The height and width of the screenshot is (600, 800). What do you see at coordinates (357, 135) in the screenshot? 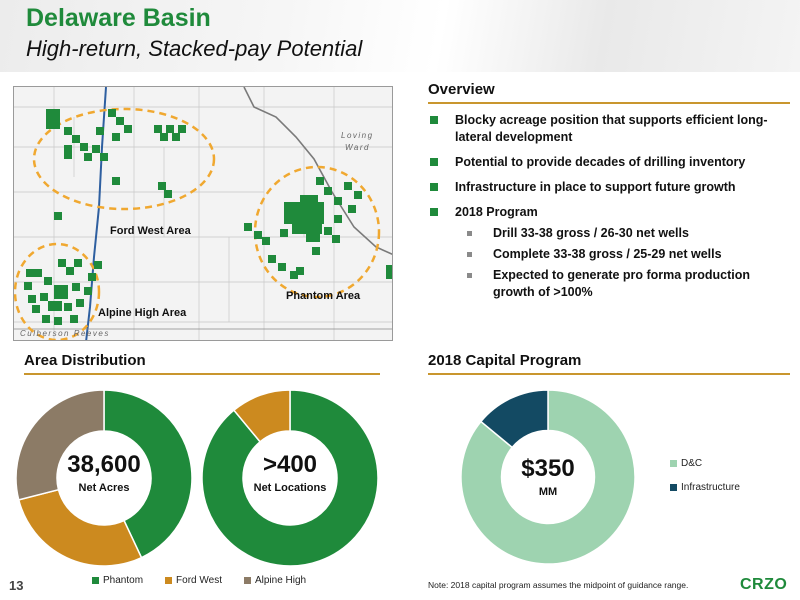
I see `map-county-loving: Loving` at bounding box center [357, 135].